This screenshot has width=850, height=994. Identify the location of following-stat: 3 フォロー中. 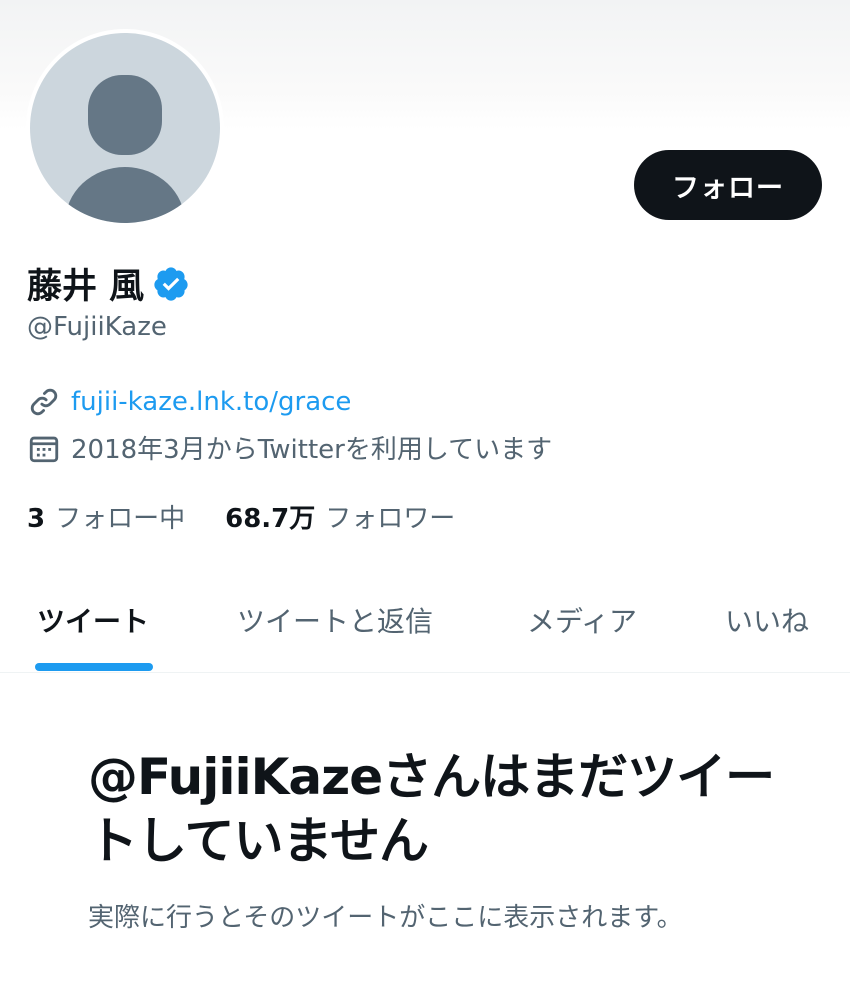
(106, 516).